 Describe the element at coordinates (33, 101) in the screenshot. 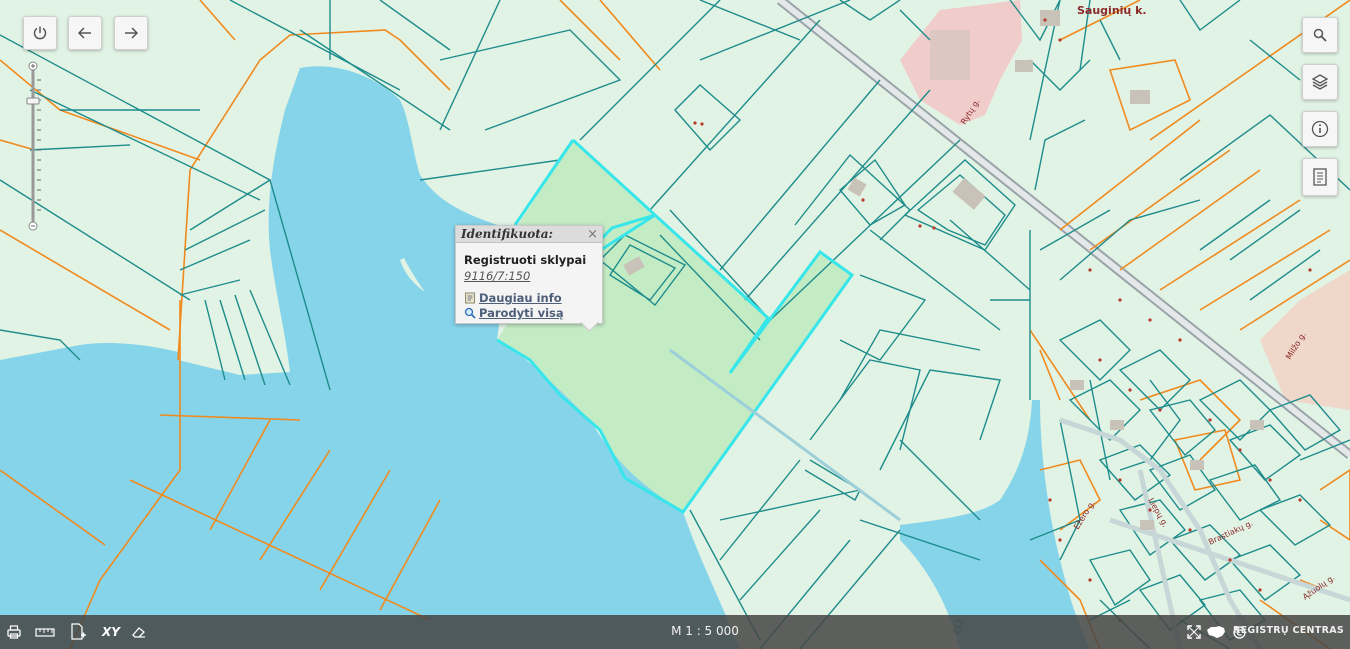

I see `zoom-handle` at that location.